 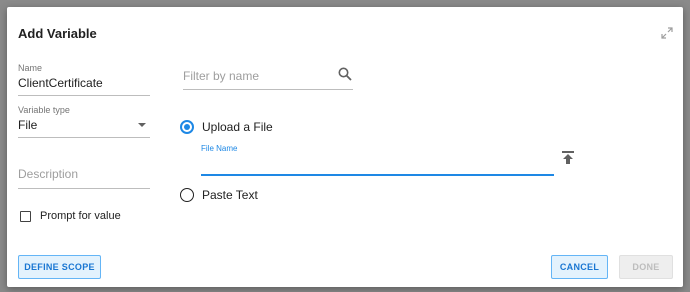 What do you see at coordinates (25, 216) in the screenshot?
I see `checkbox-box` at bounding box center [25, 216].